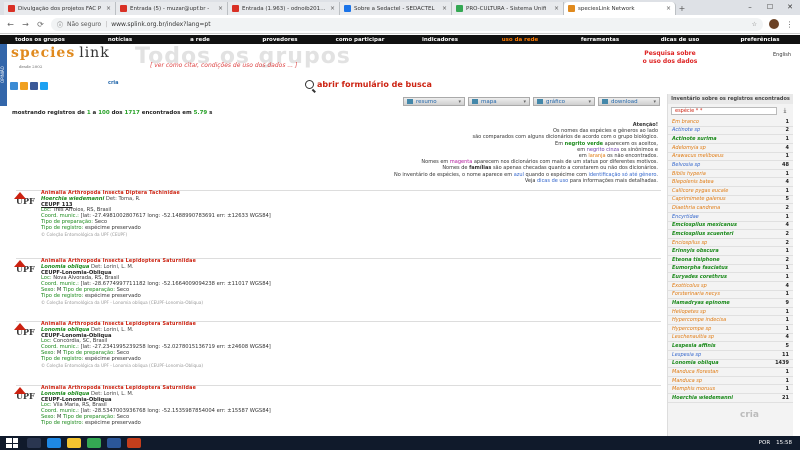  What do you see at coordinates (629, 101) in the screenshot?
I see `toolbar-3-button: download ▾` at bounding box center [629, 101].